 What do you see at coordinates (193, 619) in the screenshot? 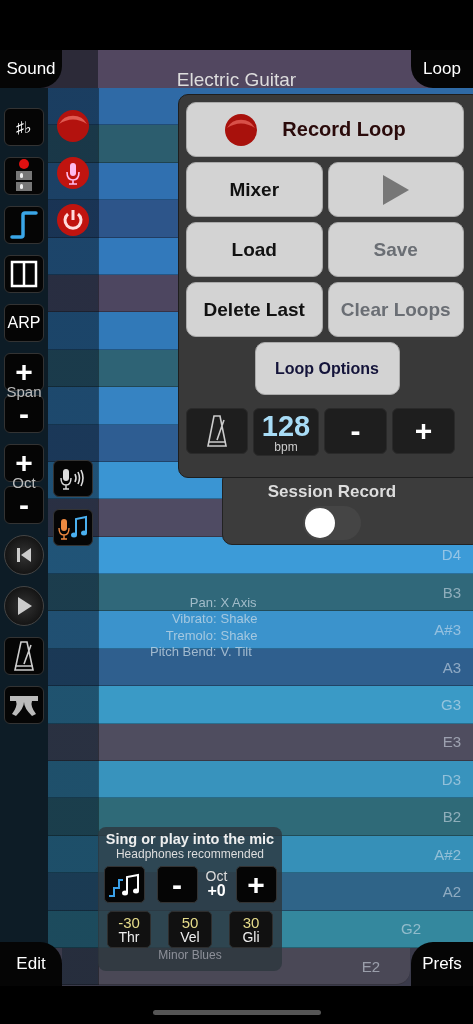
I see `hint-label: Vibrato:` at bounding box center [193, 619].